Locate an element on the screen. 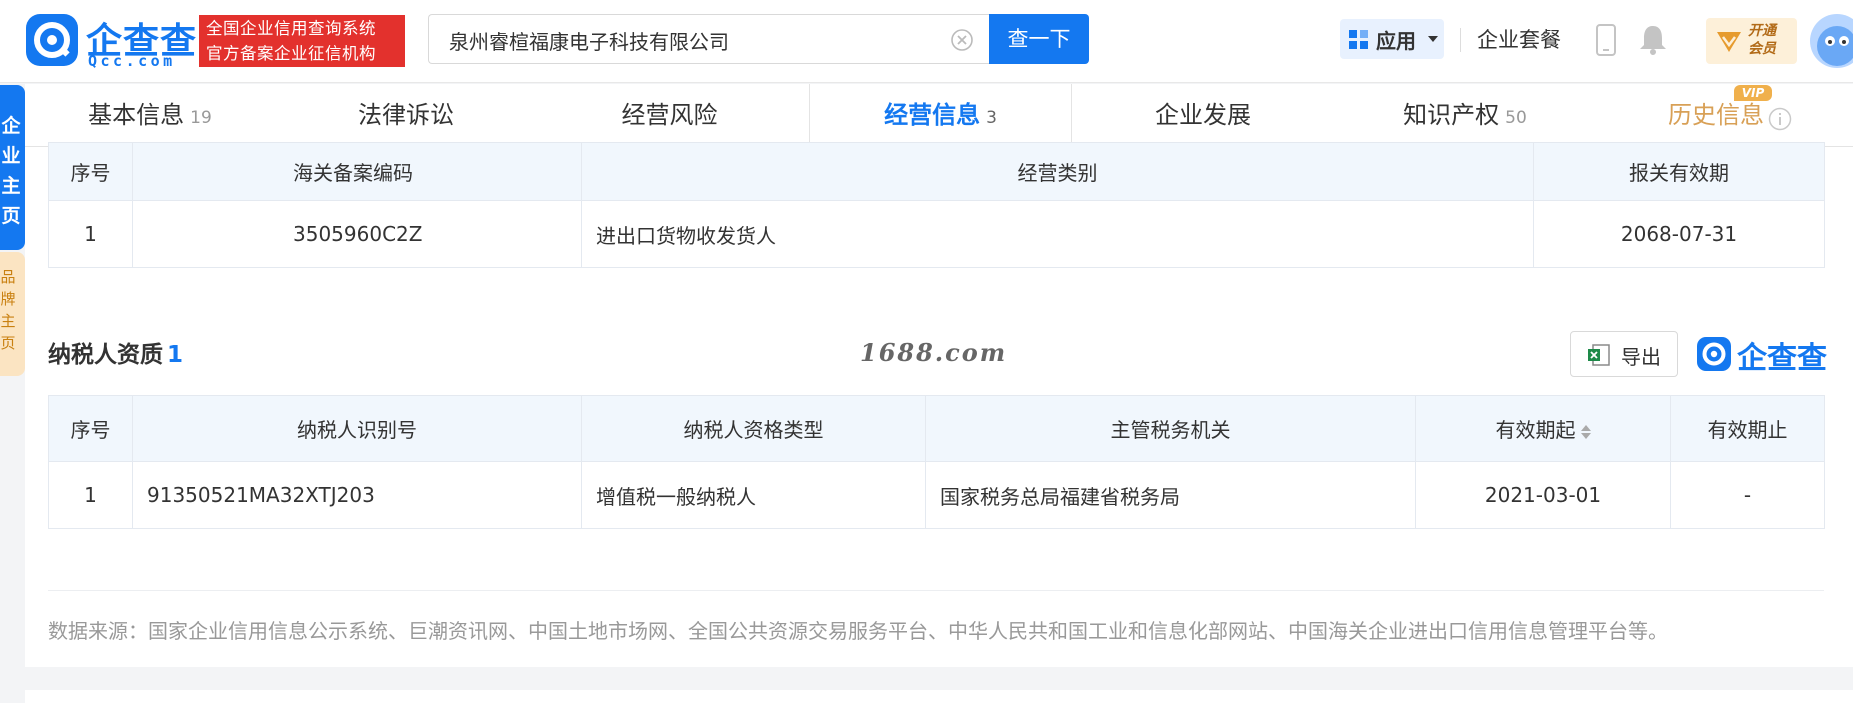 The width and height of the screenshot is (1853, 703). table-header-row: 序号 纳税人识别号 纳税人资格类型 主管税务机关 有效期起 有效期止 is located at coordinates (936, 428).